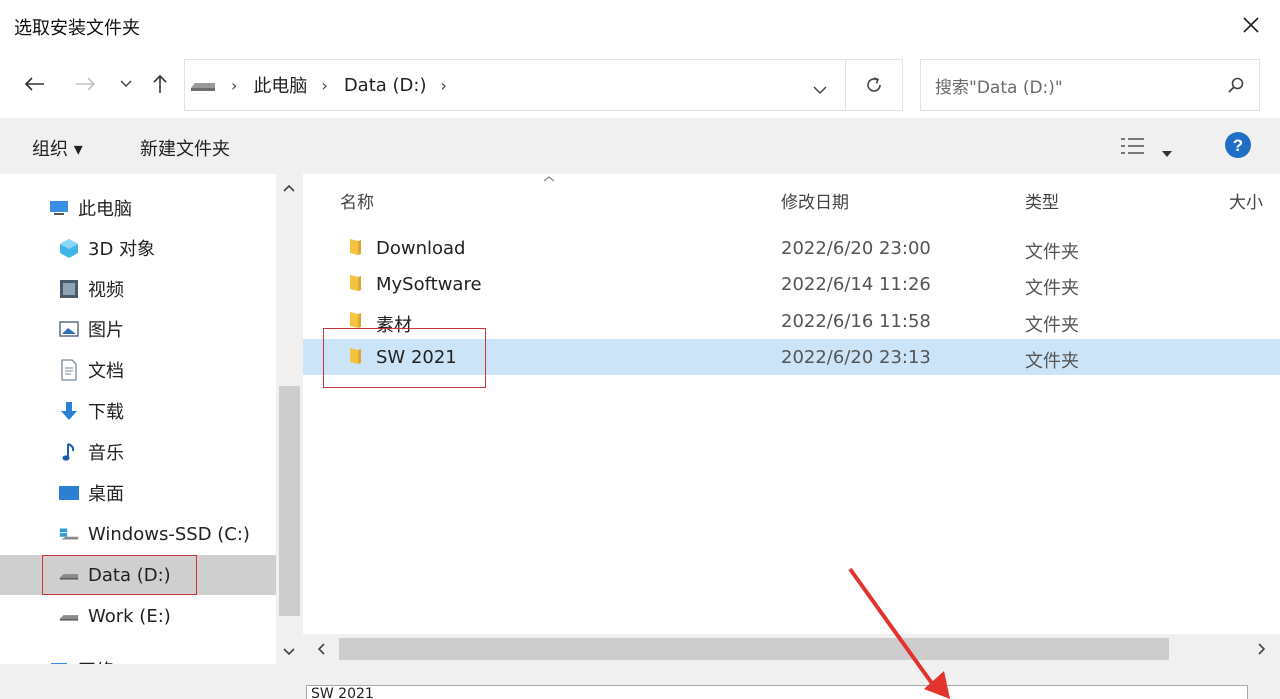 The width and height of the screenshot is (1280, 699). What do you see at coordinates (138, 329) in the screenshot?
I see `sidebar-item-pictures: 图片` at bounding box center [138, 329].